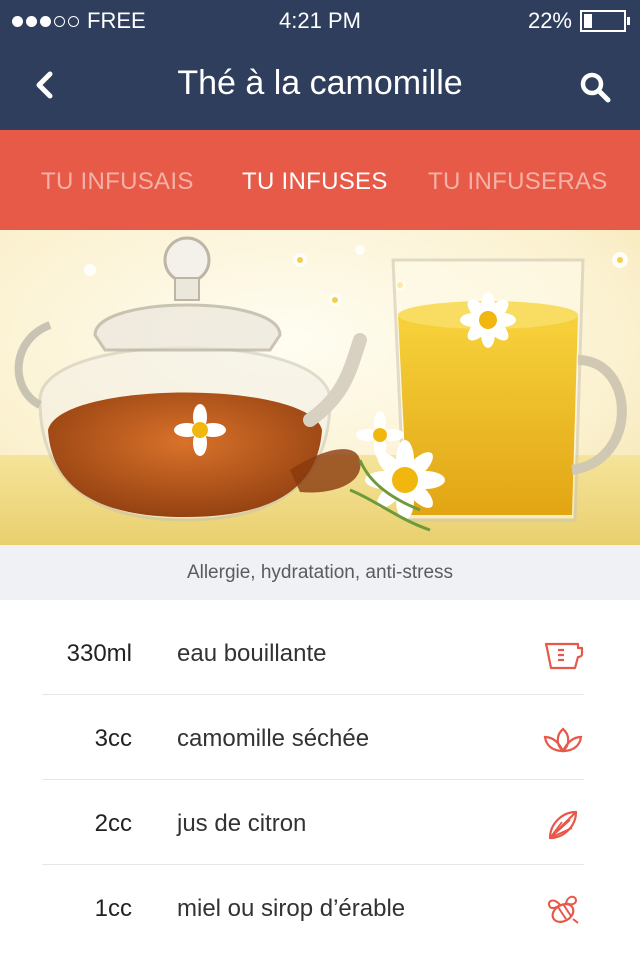 The image size is (640, 960). I want to click on benefits-caption: Allergie, hydratation, anti-stress, so click(320, 572).